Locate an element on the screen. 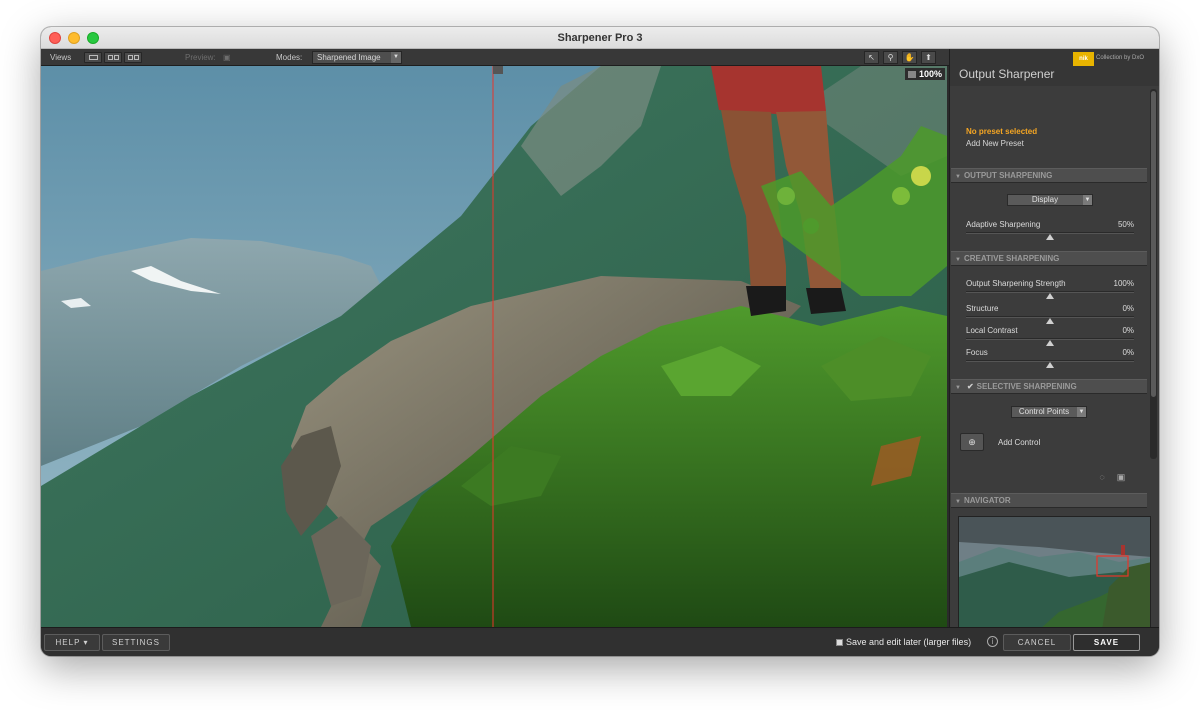  views-label: Views is located at coordinates (61, 57).